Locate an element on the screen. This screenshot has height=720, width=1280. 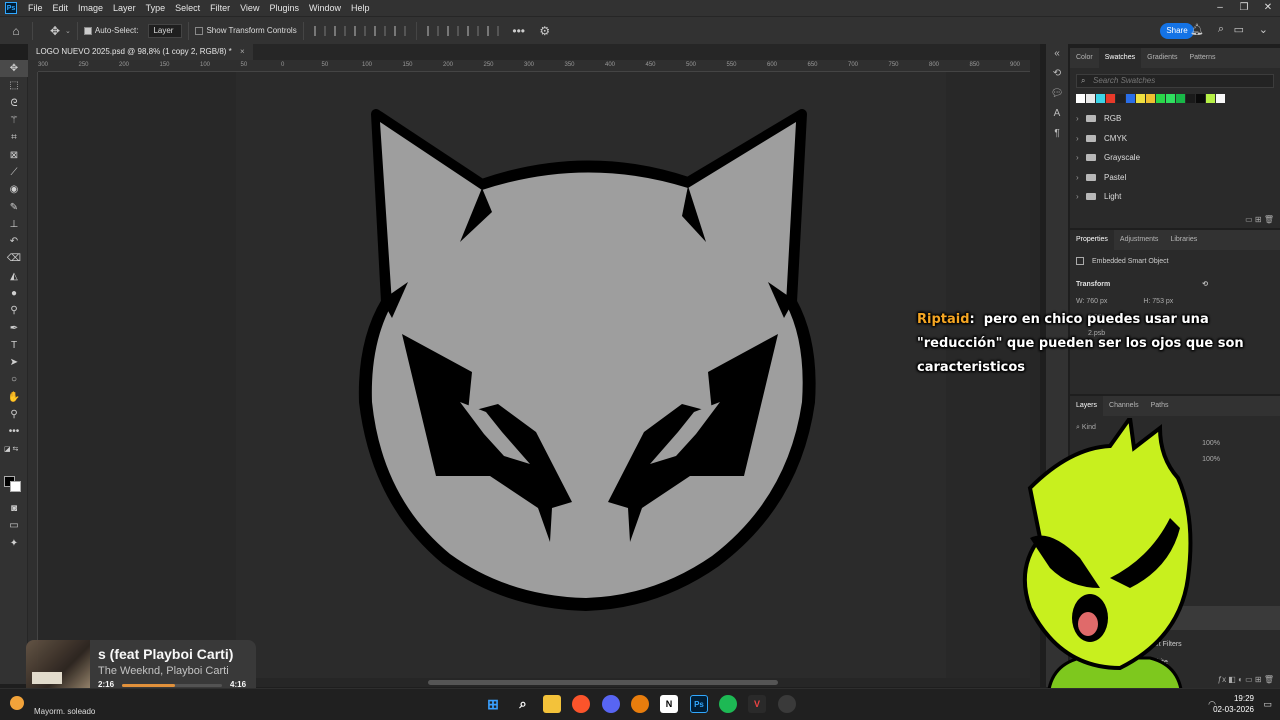
swatch-folder: › Grayscale is located at coordinates (1175, 158).